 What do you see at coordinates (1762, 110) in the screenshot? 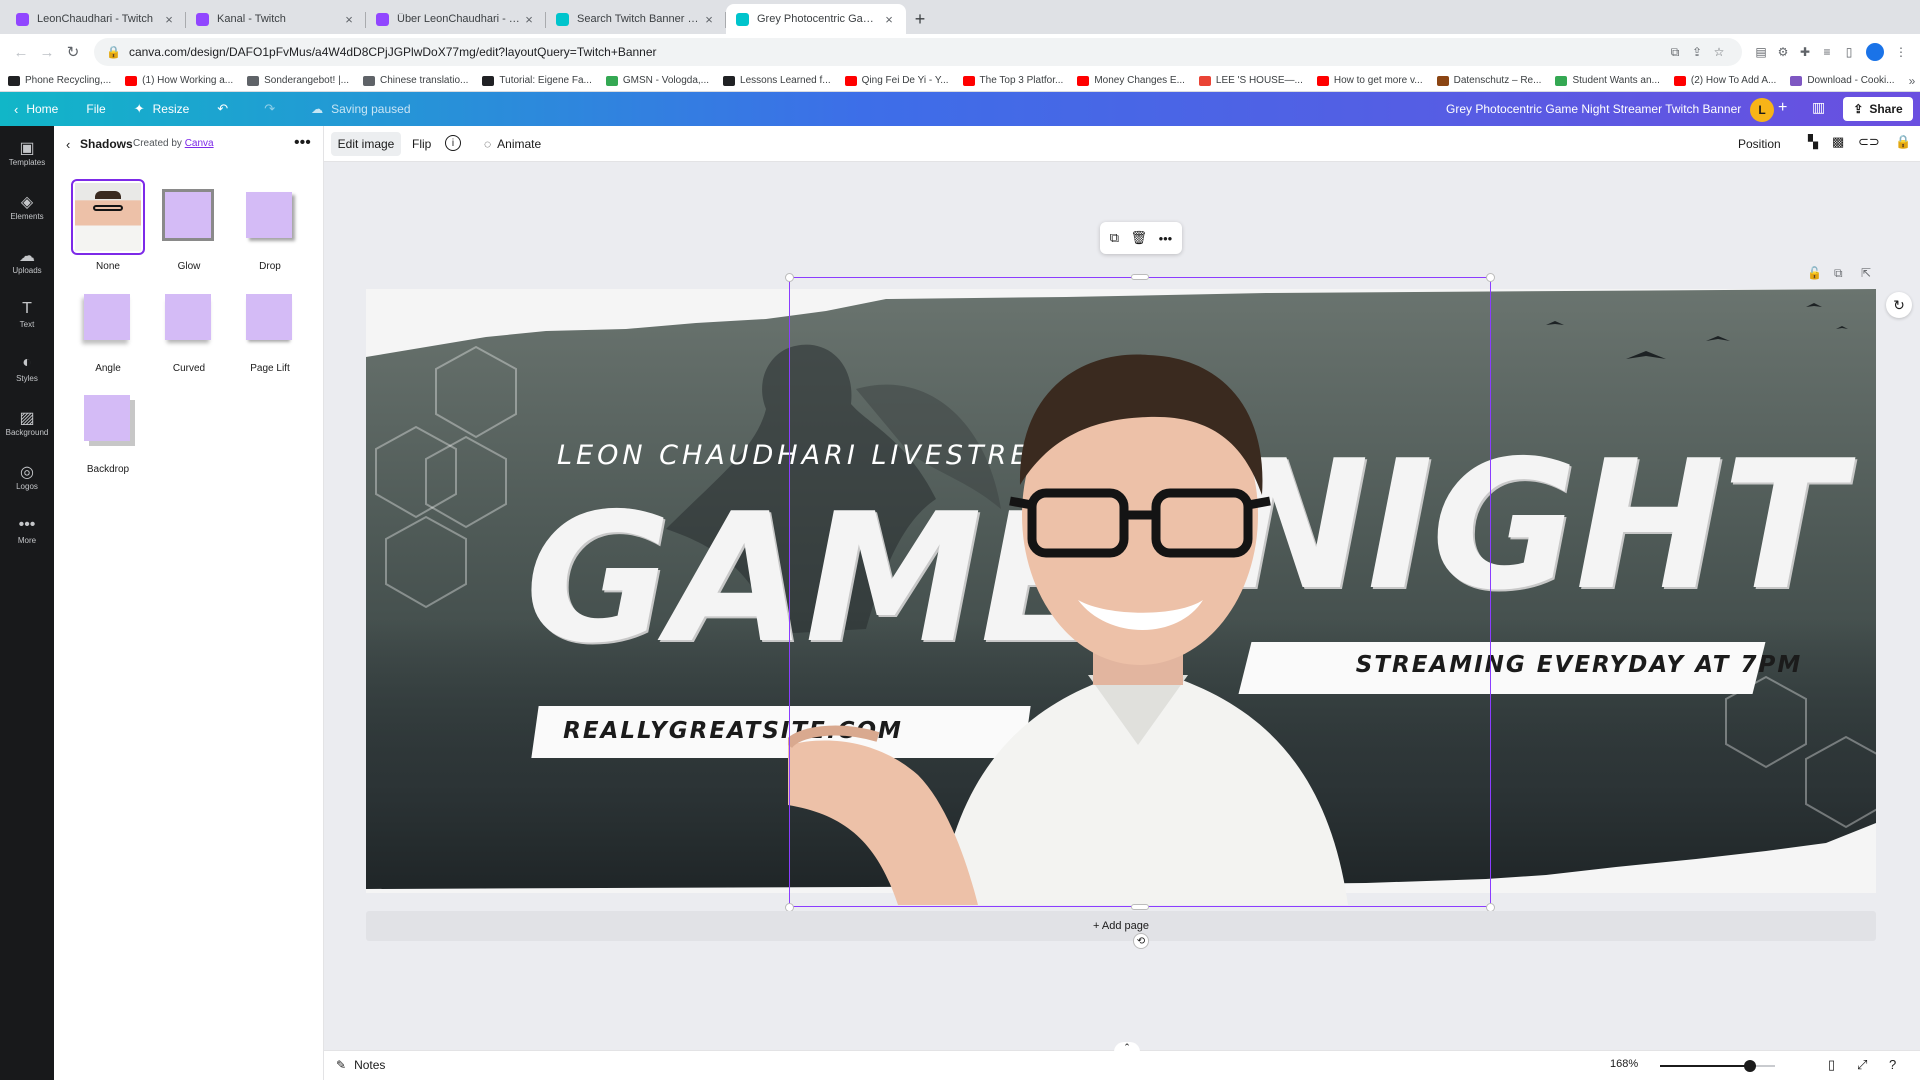
I see `user-avatar: L` at bounding box center [1762, 110].